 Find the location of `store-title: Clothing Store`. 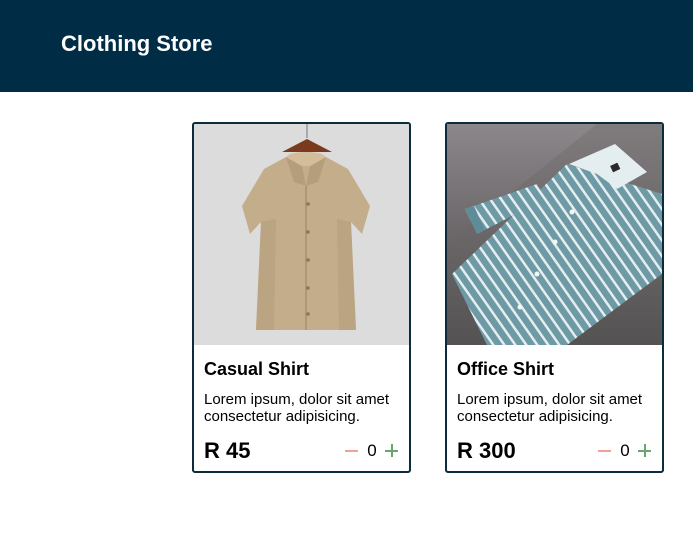

store-title: Clothing Store is located at coordinates (137, 43).